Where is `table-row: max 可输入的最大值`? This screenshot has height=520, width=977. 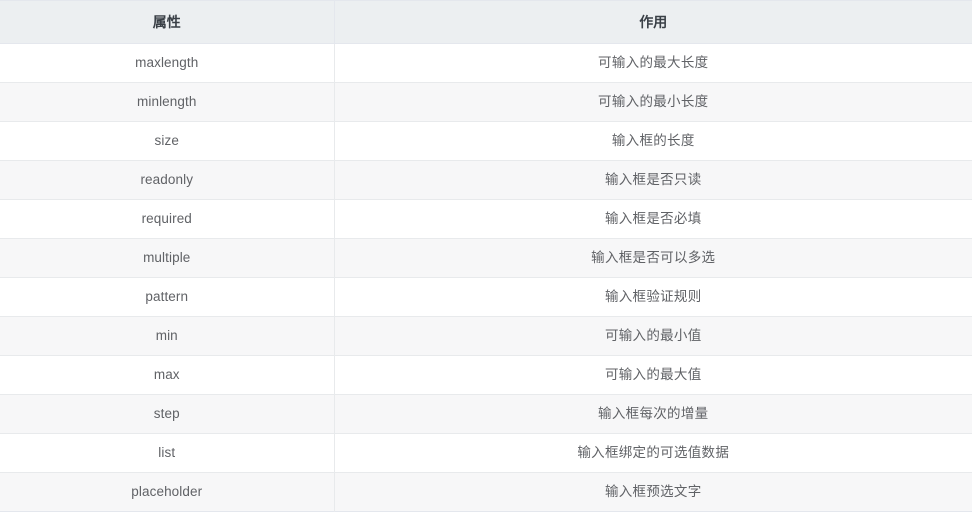
table-row: max 可输入的最大值 is located at coordinates (486, 375).